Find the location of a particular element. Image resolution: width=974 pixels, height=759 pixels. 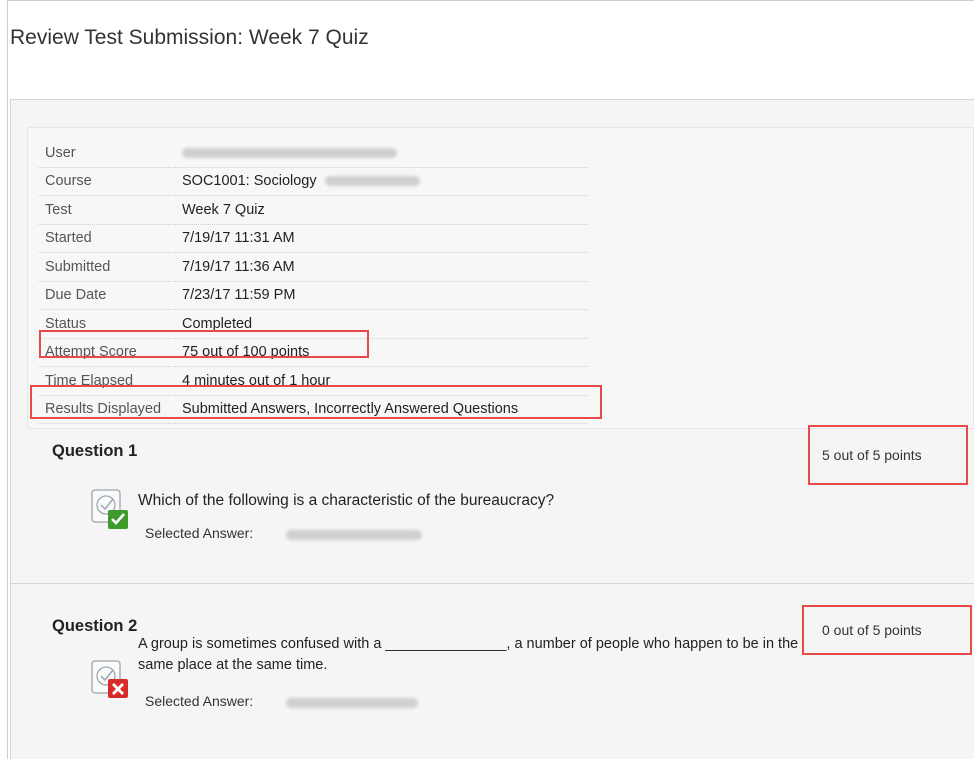

question-2-title: Question 2 is located at coordinates (95, 626).